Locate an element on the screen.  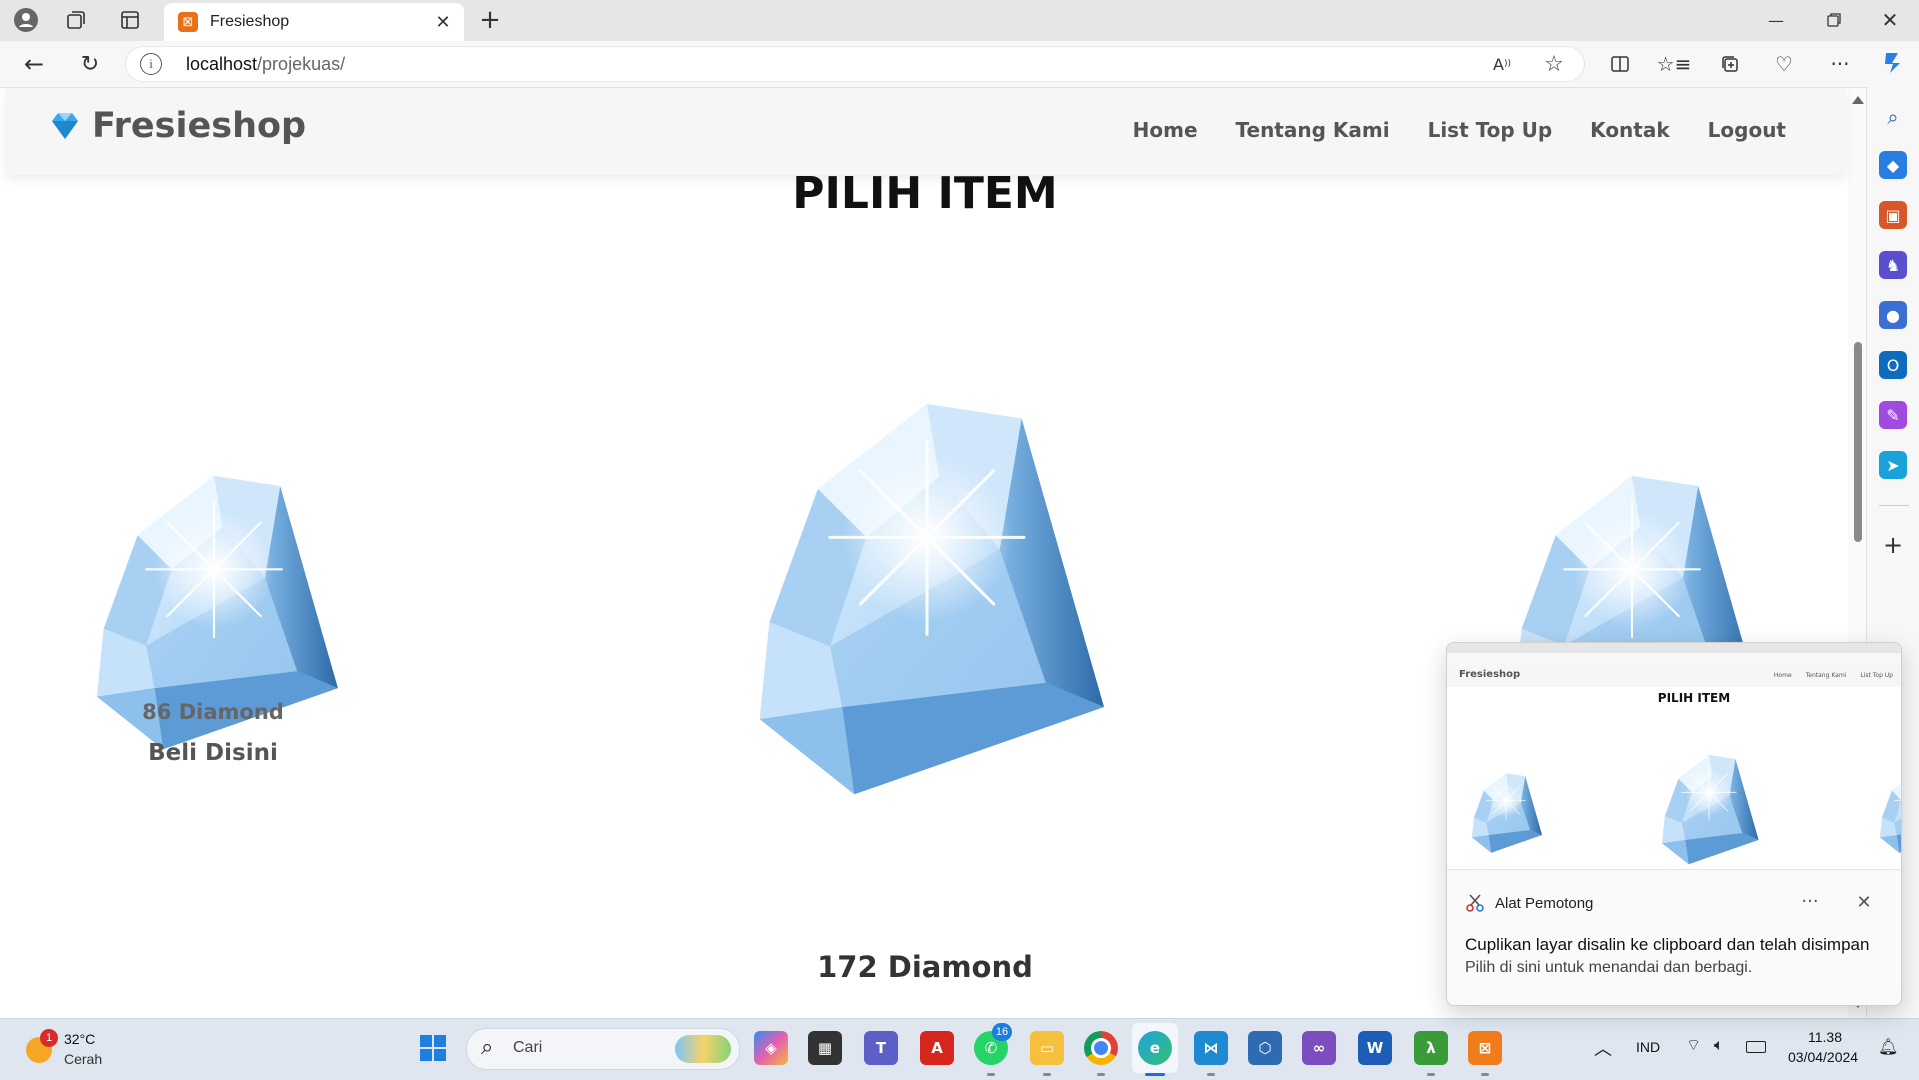
tab-actions-icon is located at coordinates (130, 20).